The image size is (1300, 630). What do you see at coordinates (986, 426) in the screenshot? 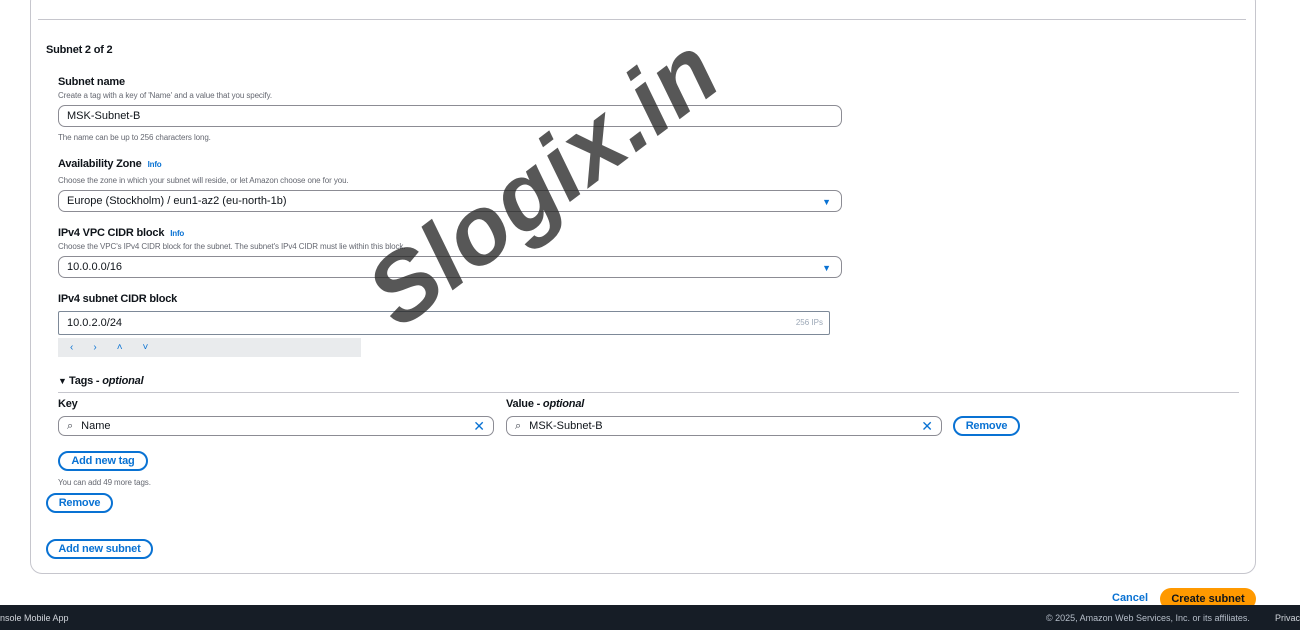
I see `remove-tag-button: Remove` at bounding box center [986, 426].